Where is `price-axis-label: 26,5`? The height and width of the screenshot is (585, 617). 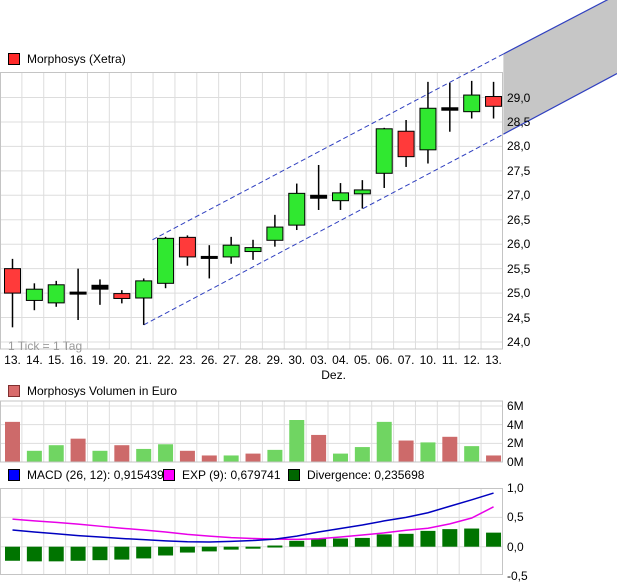
price-axis-label: 26,5 is located at coordinates (519, 219).